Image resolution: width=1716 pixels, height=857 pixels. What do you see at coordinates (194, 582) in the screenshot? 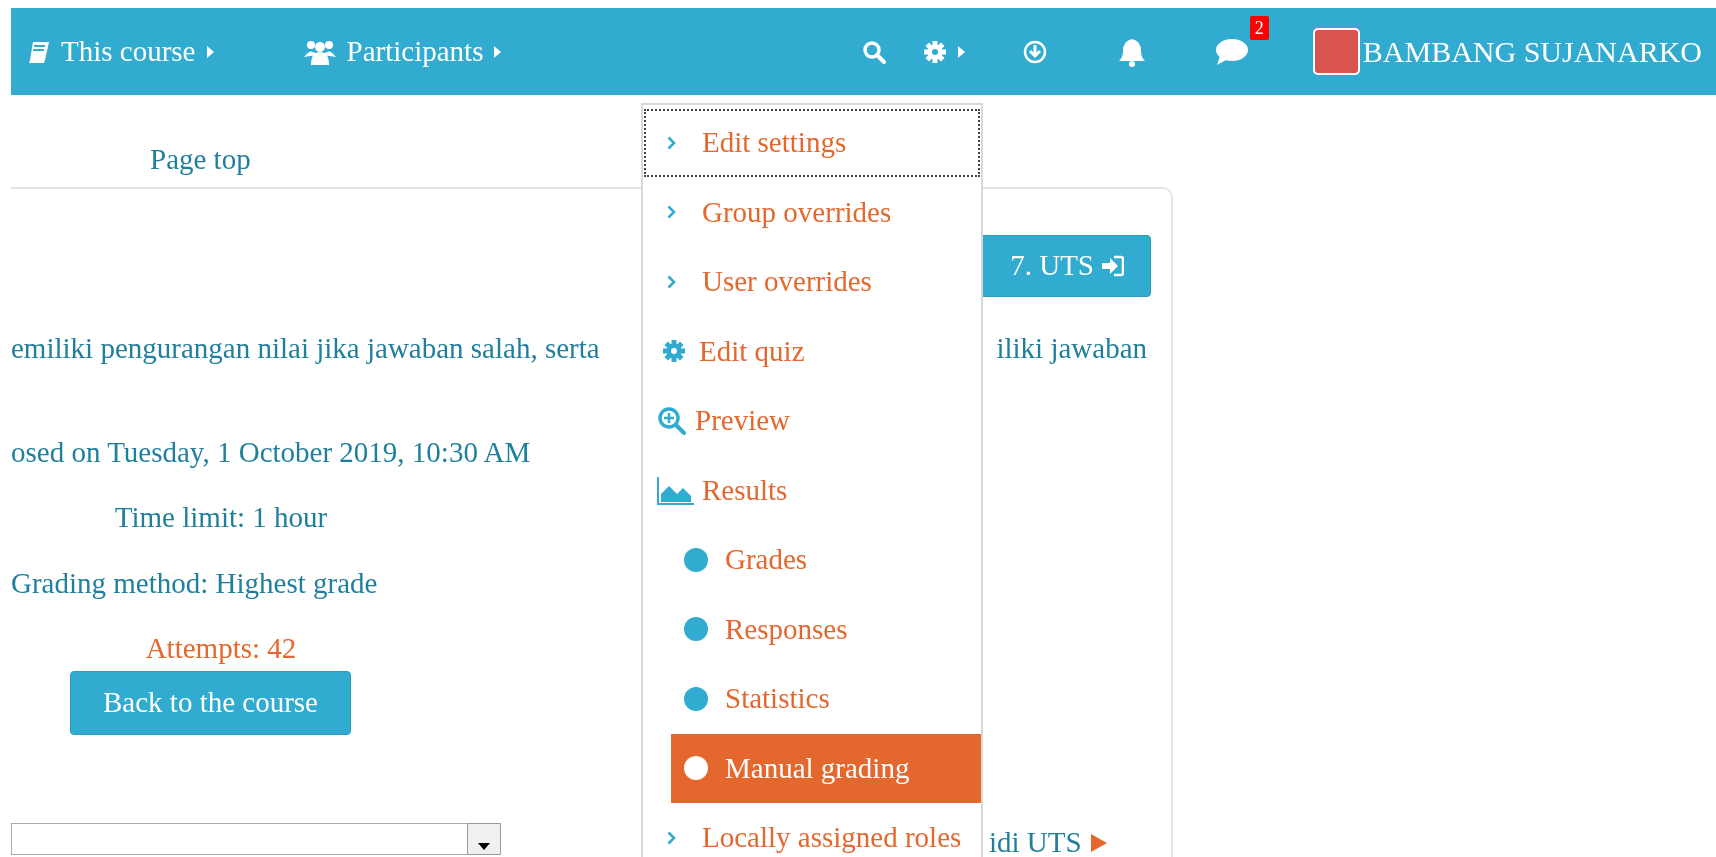
I see `grading-method-text: Grading method: Highest grade` at bounding box center [194, 582].